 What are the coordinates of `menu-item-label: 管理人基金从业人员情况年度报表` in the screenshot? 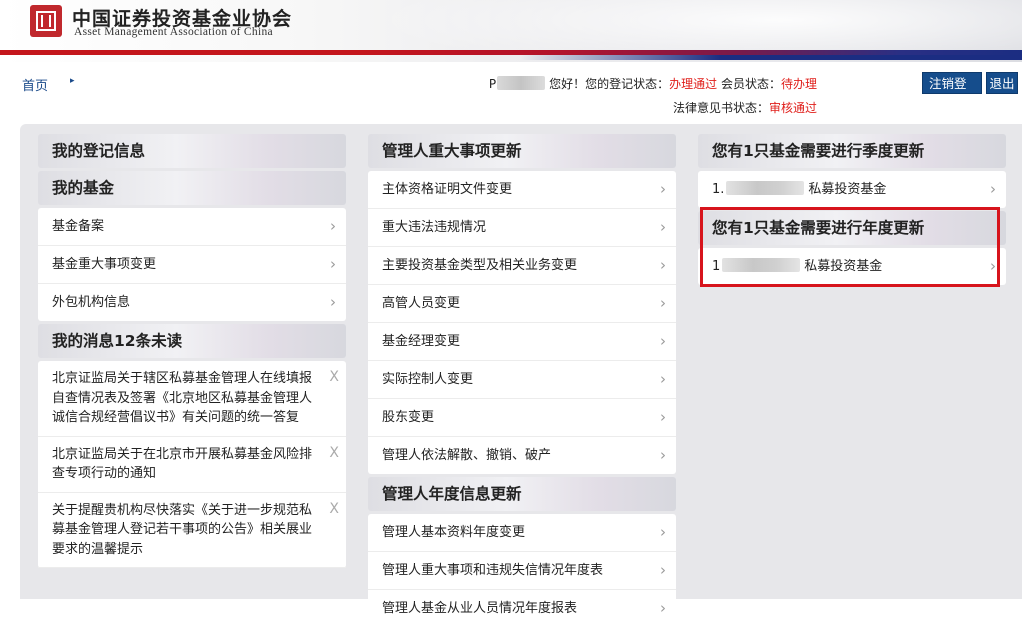 It's located at (480, 608).